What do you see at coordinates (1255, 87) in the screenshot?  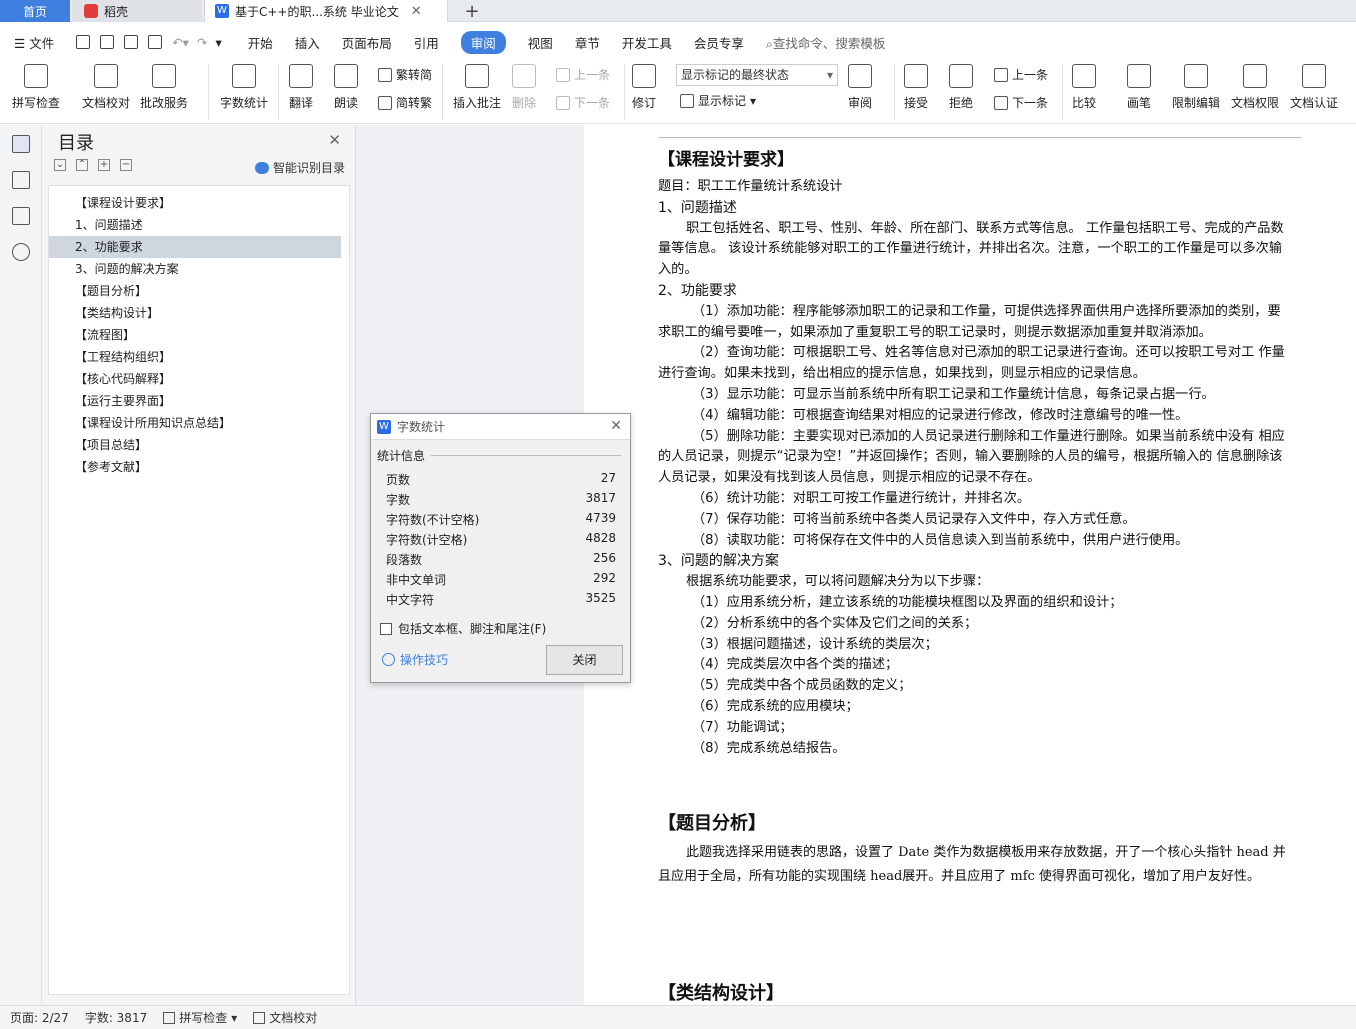 I see `doc-permission-button: 文档权限` at bounding box center [1255, 87].